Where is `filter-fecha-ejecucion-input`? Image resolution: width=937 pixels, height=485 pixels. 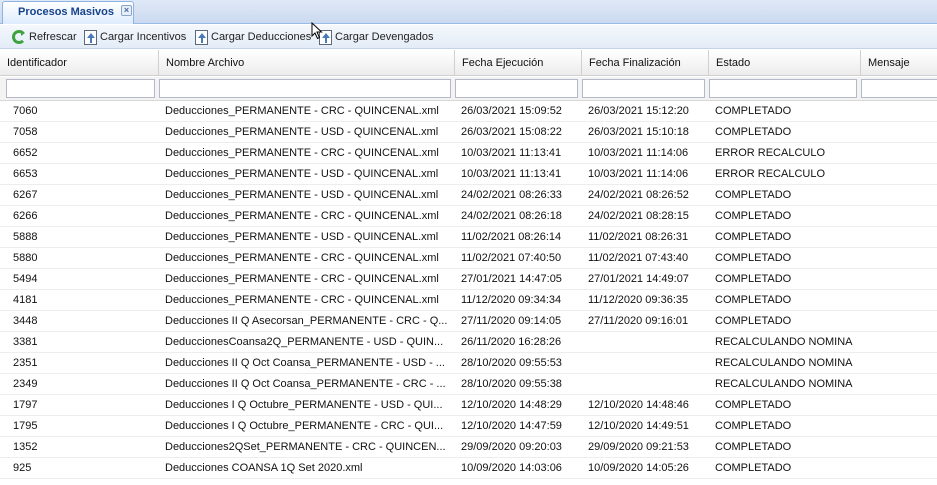
filter-fecha-ejecucion-input is located at coordinates (516, 88).